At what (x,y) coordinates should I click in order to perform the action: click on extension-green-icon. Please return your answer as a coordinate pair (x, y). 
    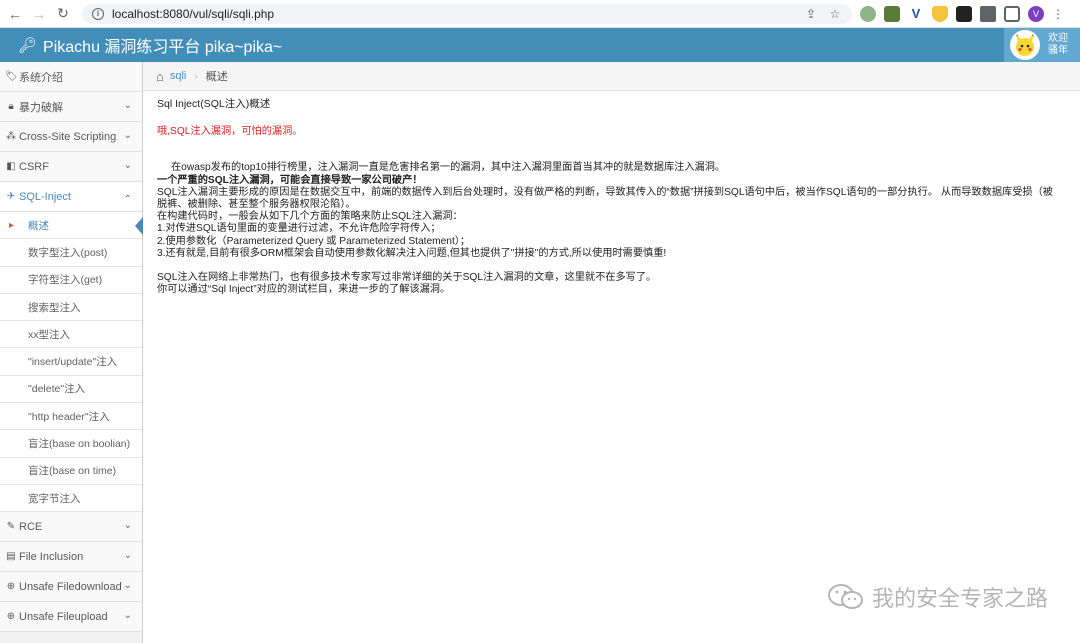
    Looking at the image, I should click on (868, 14).